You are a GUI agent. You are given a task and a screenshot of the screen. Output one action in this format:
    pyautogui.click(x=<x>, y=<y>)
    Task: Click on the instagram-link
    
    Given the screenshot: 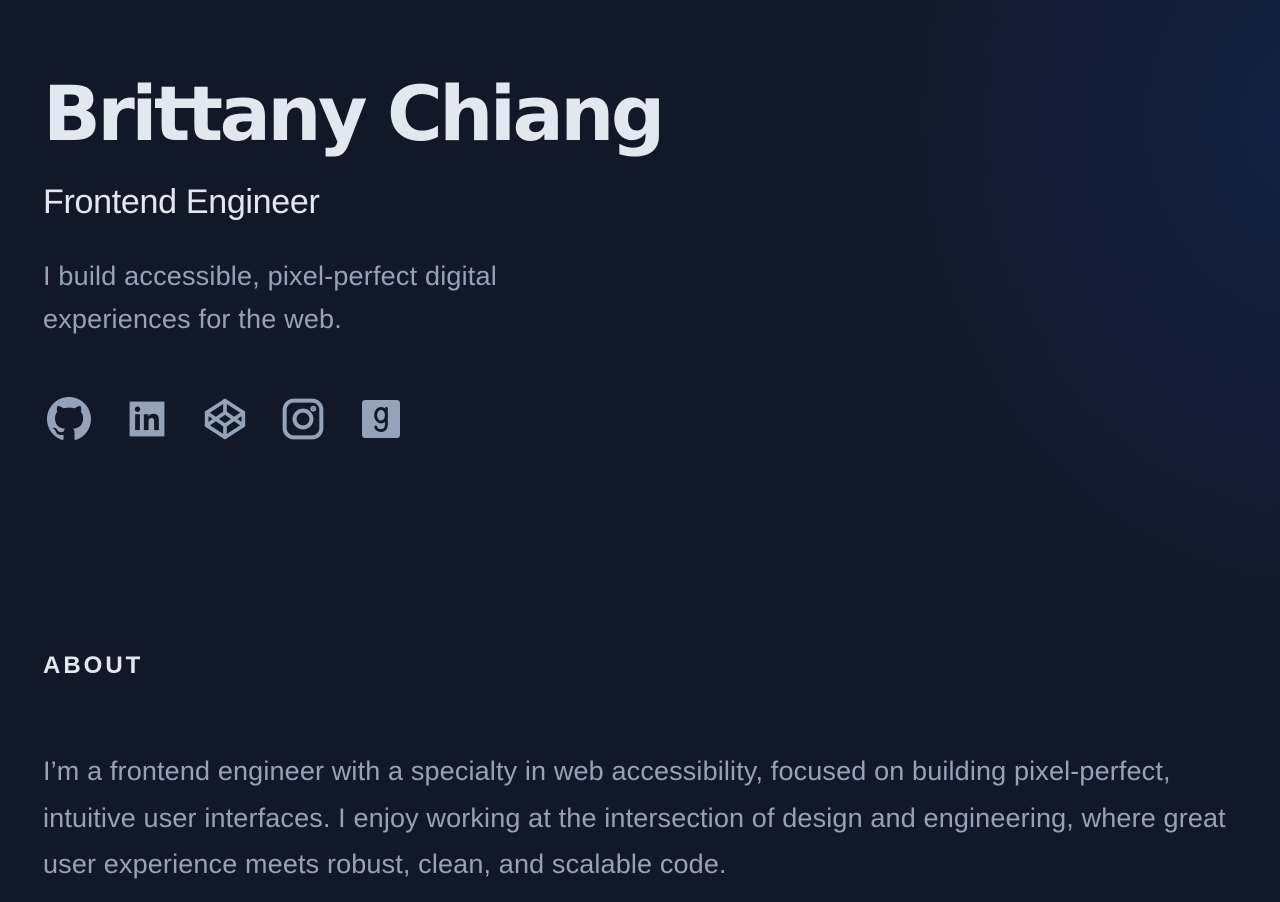 What is the action you would take?
    pyautogui.click(x=303, y=419)
    